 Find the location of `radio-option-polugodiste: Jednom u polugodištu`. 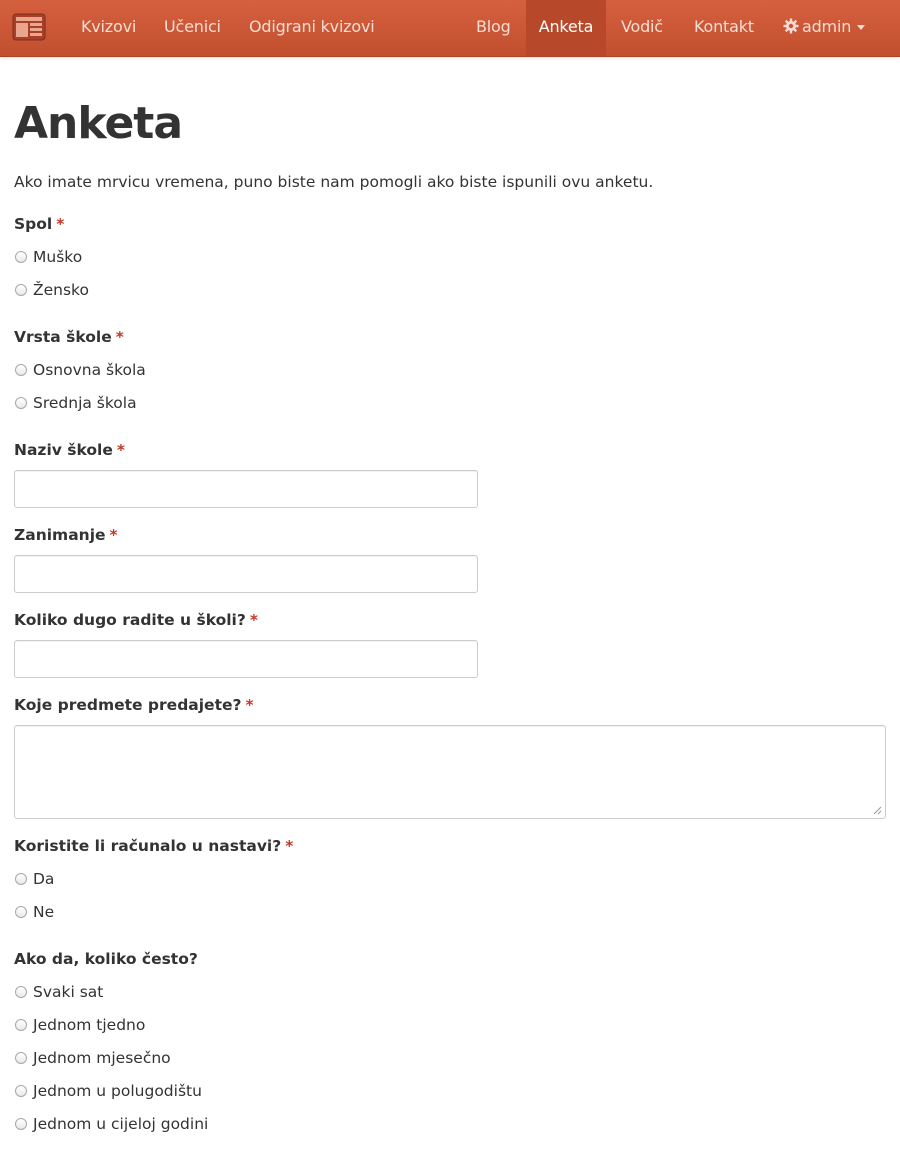

radio-option-polugodiste: Jednom u polugodištu is located at coordinates (108, 1091).